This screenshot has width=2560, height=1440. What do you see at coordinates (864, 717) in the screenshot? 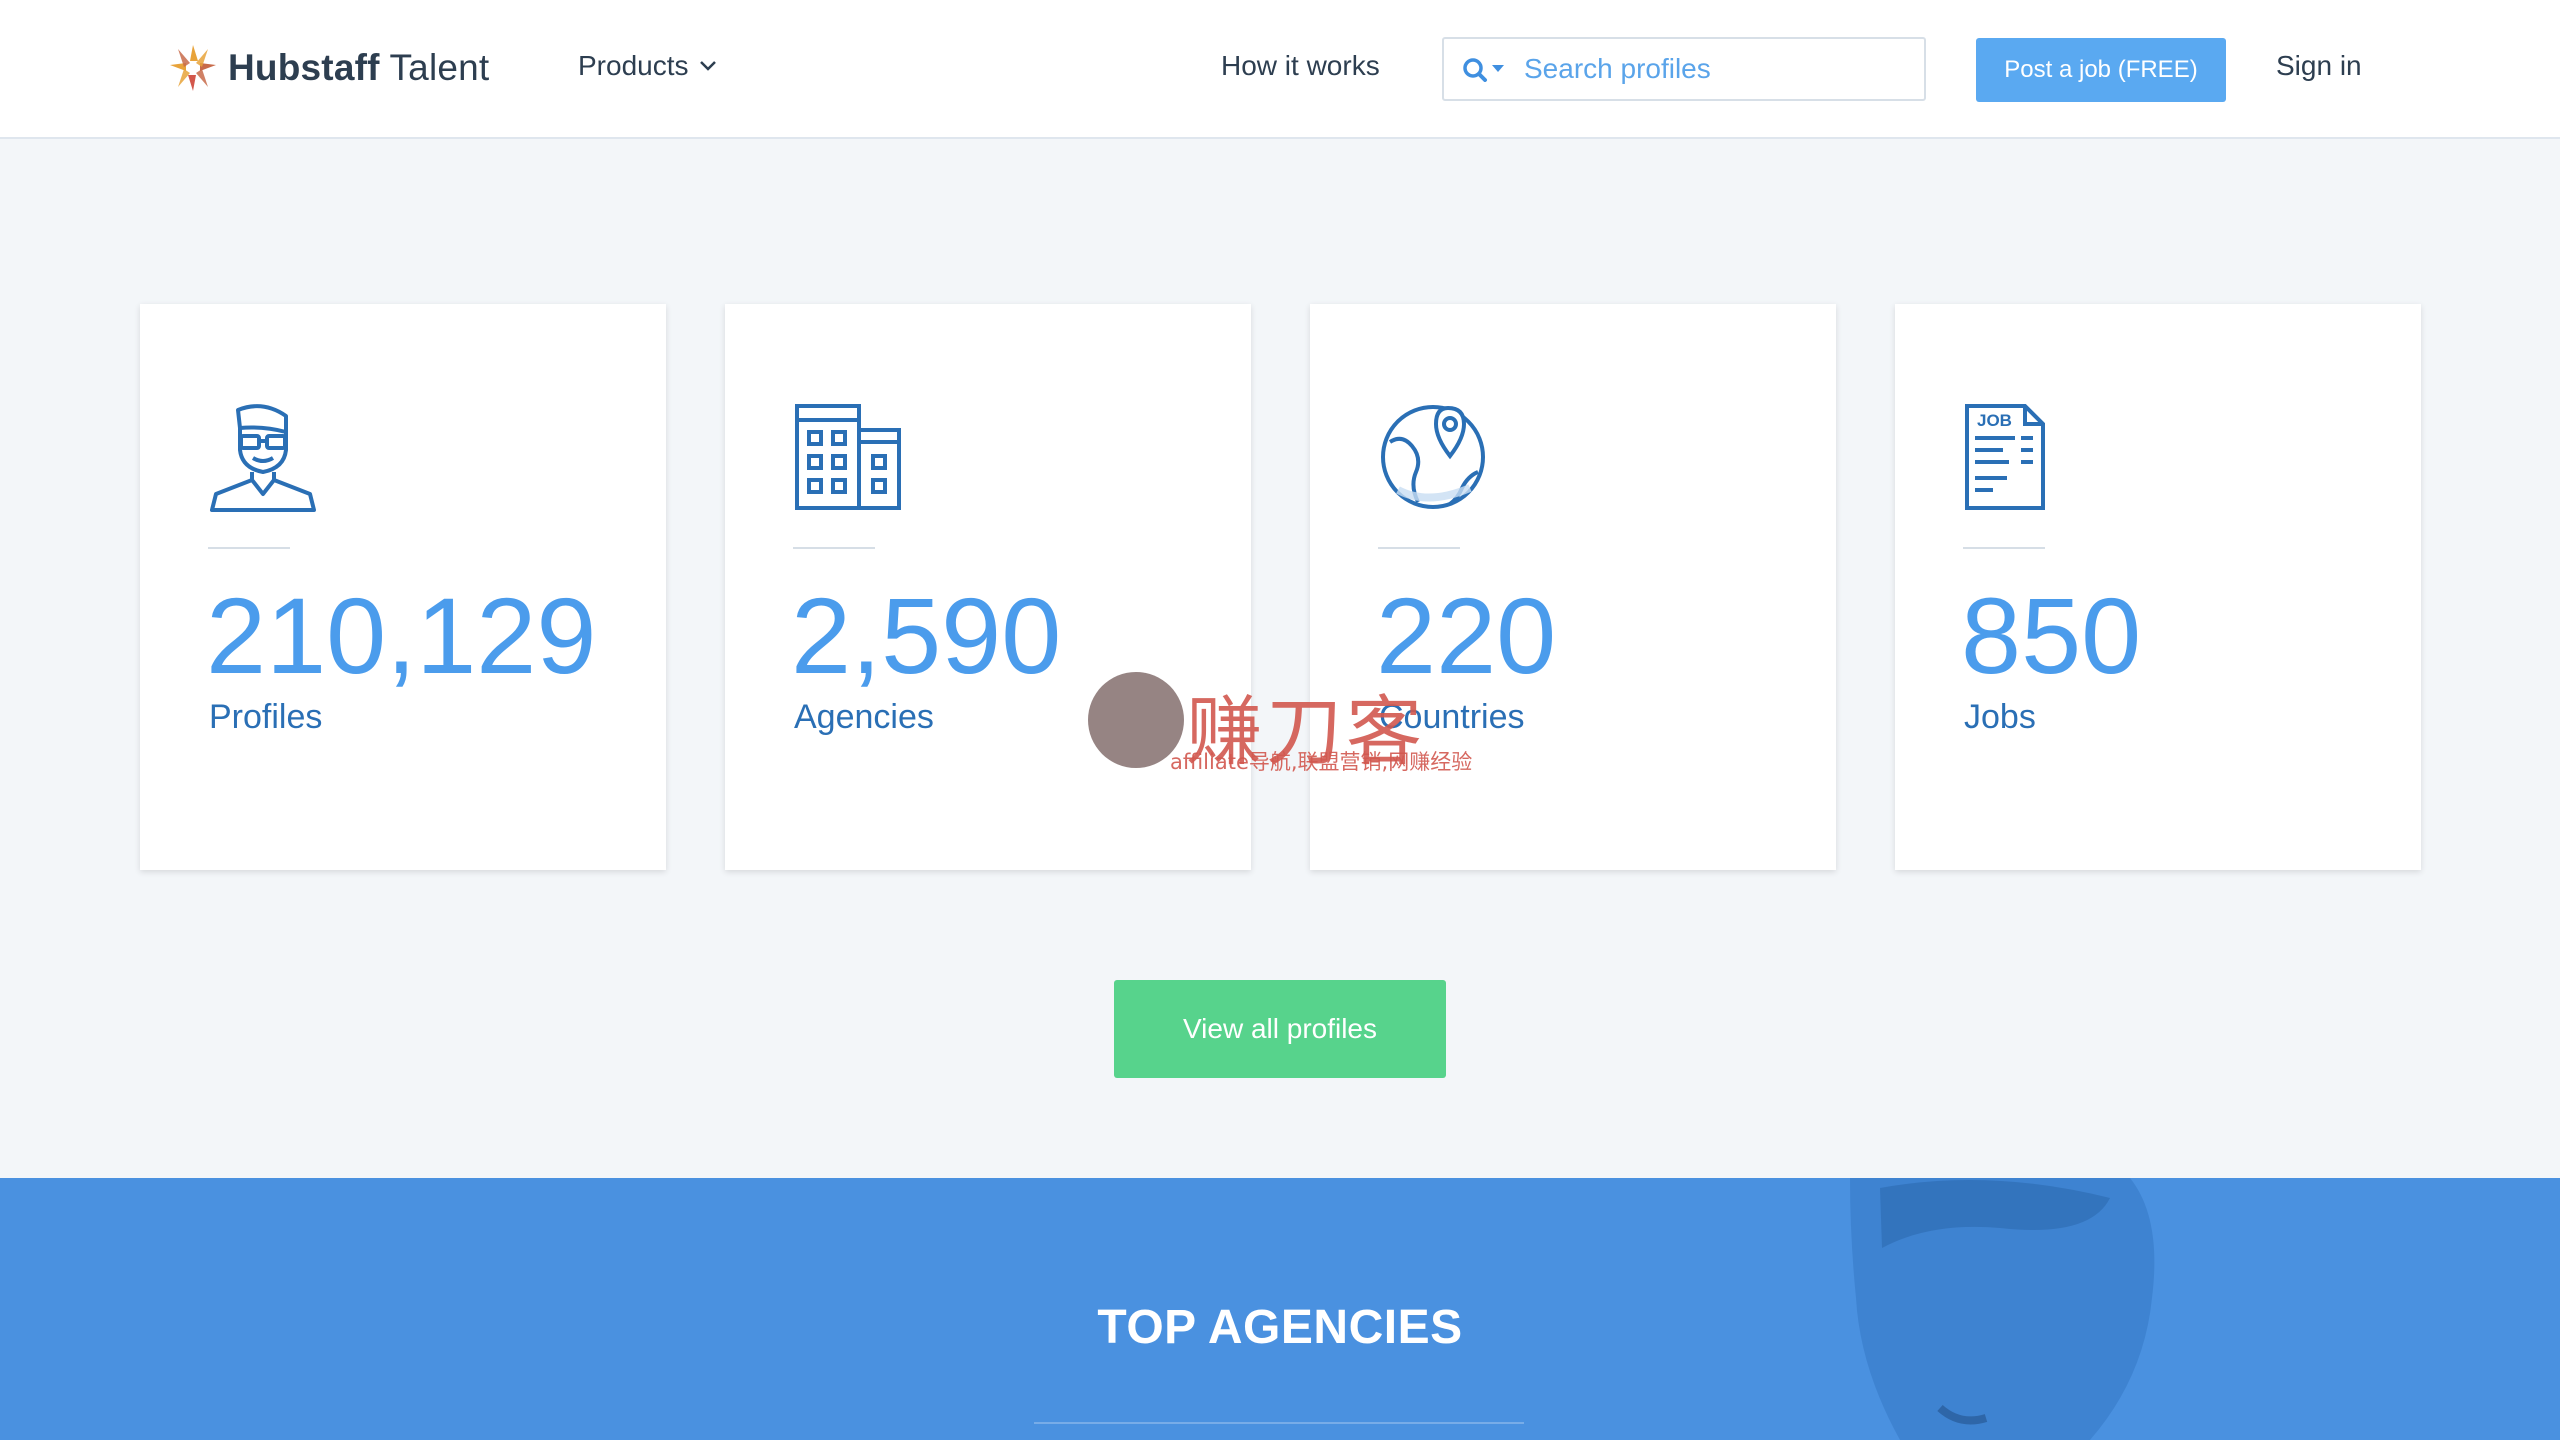
I see `stat-label: Agencies` at bounding box center [864, 717].